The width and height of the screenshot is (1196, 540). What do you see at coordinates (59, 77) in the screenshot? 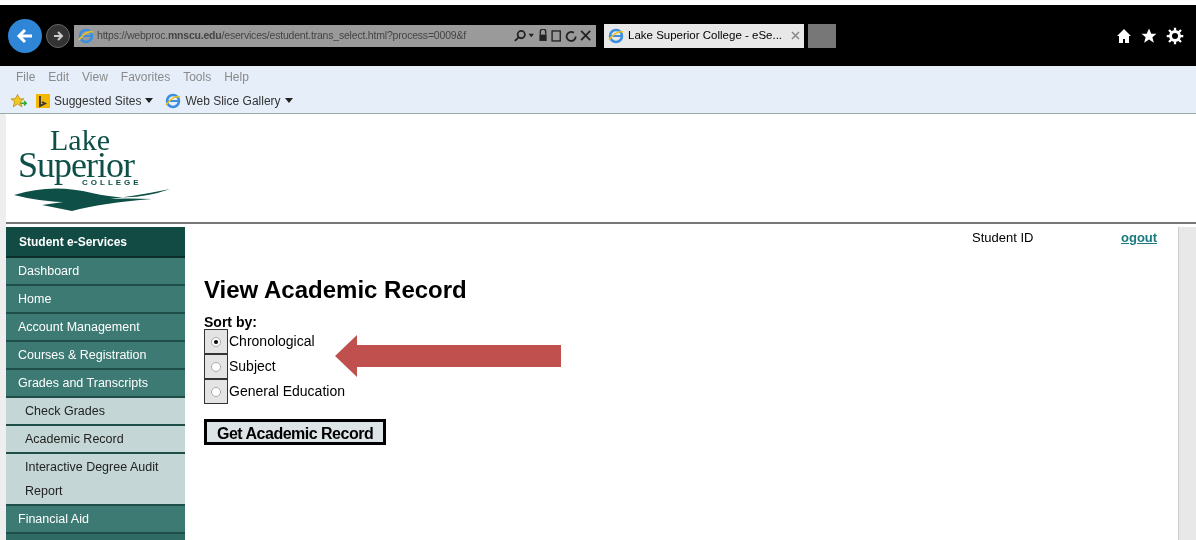
I see `menu-item: Edit` at bounding box center [59, 77].